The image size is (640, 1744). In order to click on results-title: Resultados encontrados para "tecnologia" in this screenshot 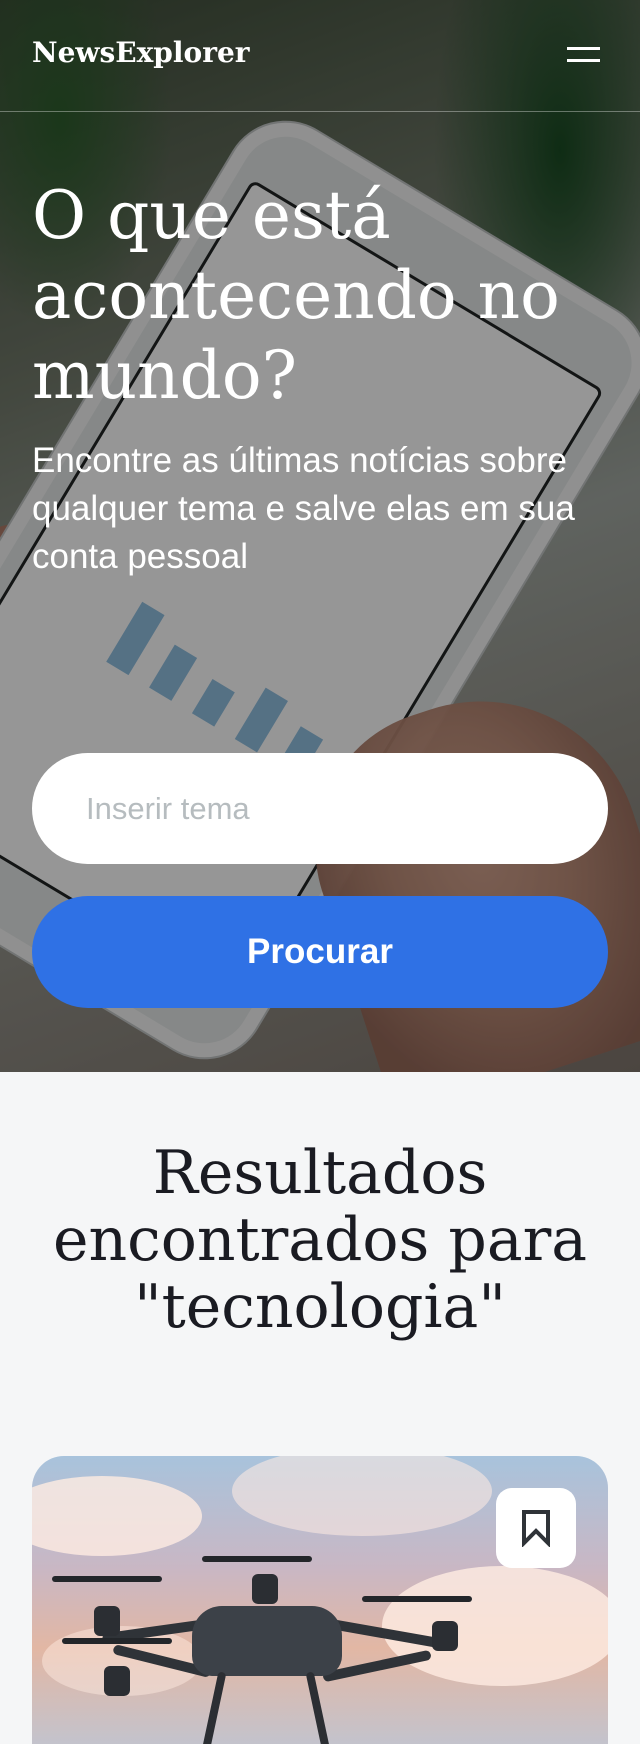, I will do `click(320, 1240)`.